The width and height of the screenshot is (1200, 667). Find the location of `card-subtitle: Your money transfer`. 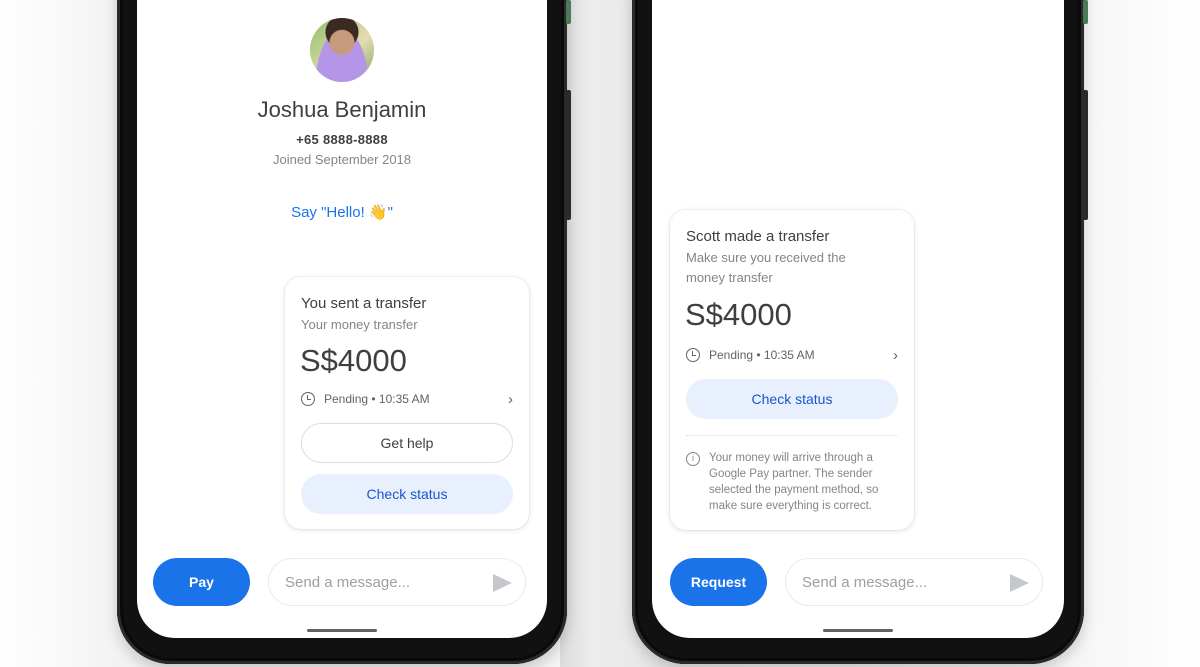

card-subtitle: Your money transfer is located at coordinates (359, 324).